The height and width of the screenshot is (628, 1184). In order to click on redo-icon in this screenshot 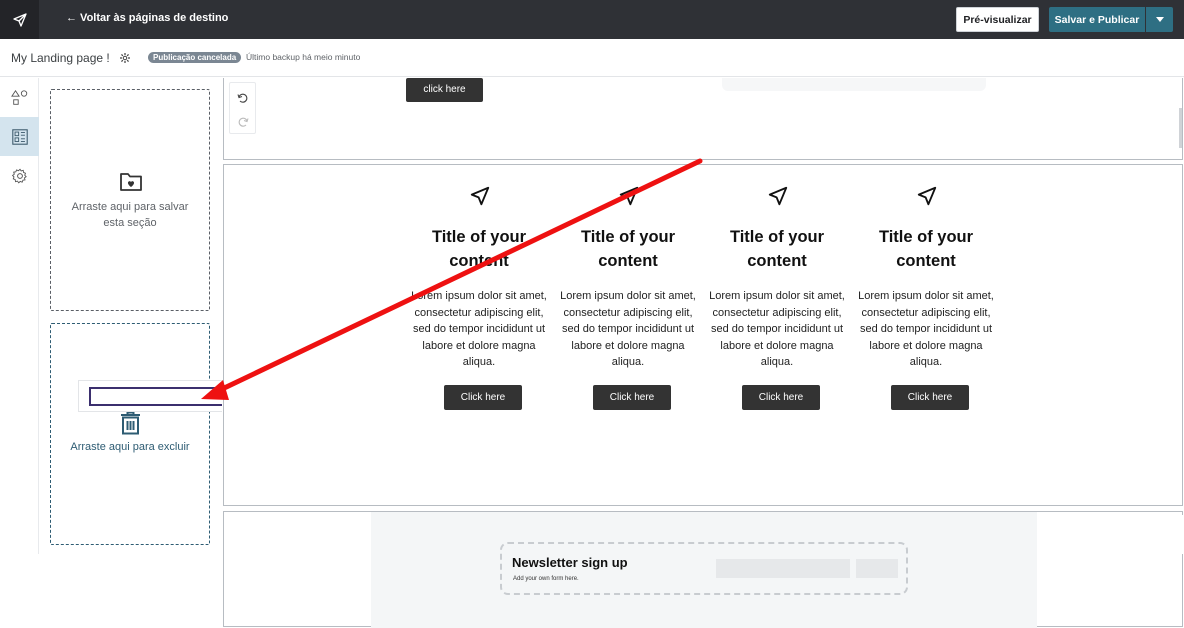, I will do `click(243, 122)`.